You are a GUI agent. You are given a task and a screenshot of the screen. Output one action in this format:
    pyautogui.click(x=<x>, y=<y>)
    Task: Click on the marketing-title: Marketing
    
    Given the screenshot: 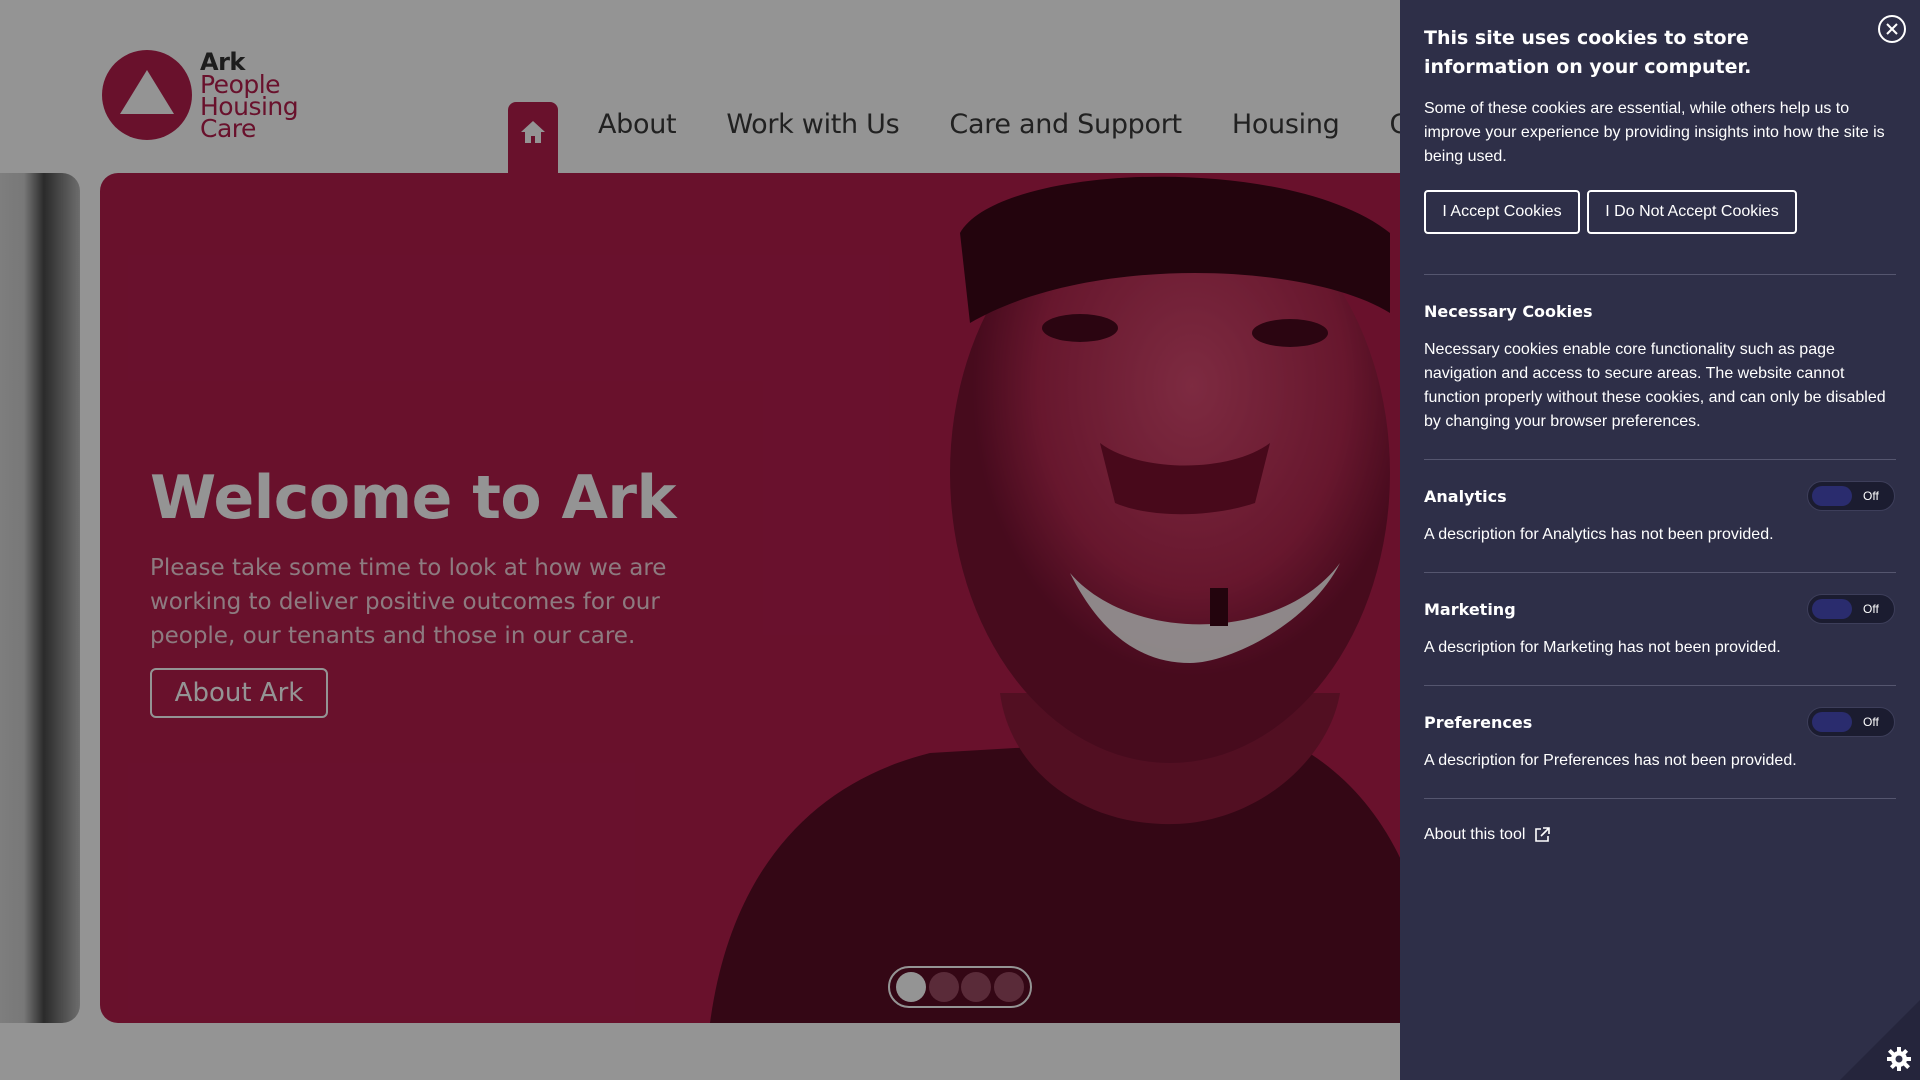 What is the action you would take?
    pyautogui.click(x=1470, y=609)
    